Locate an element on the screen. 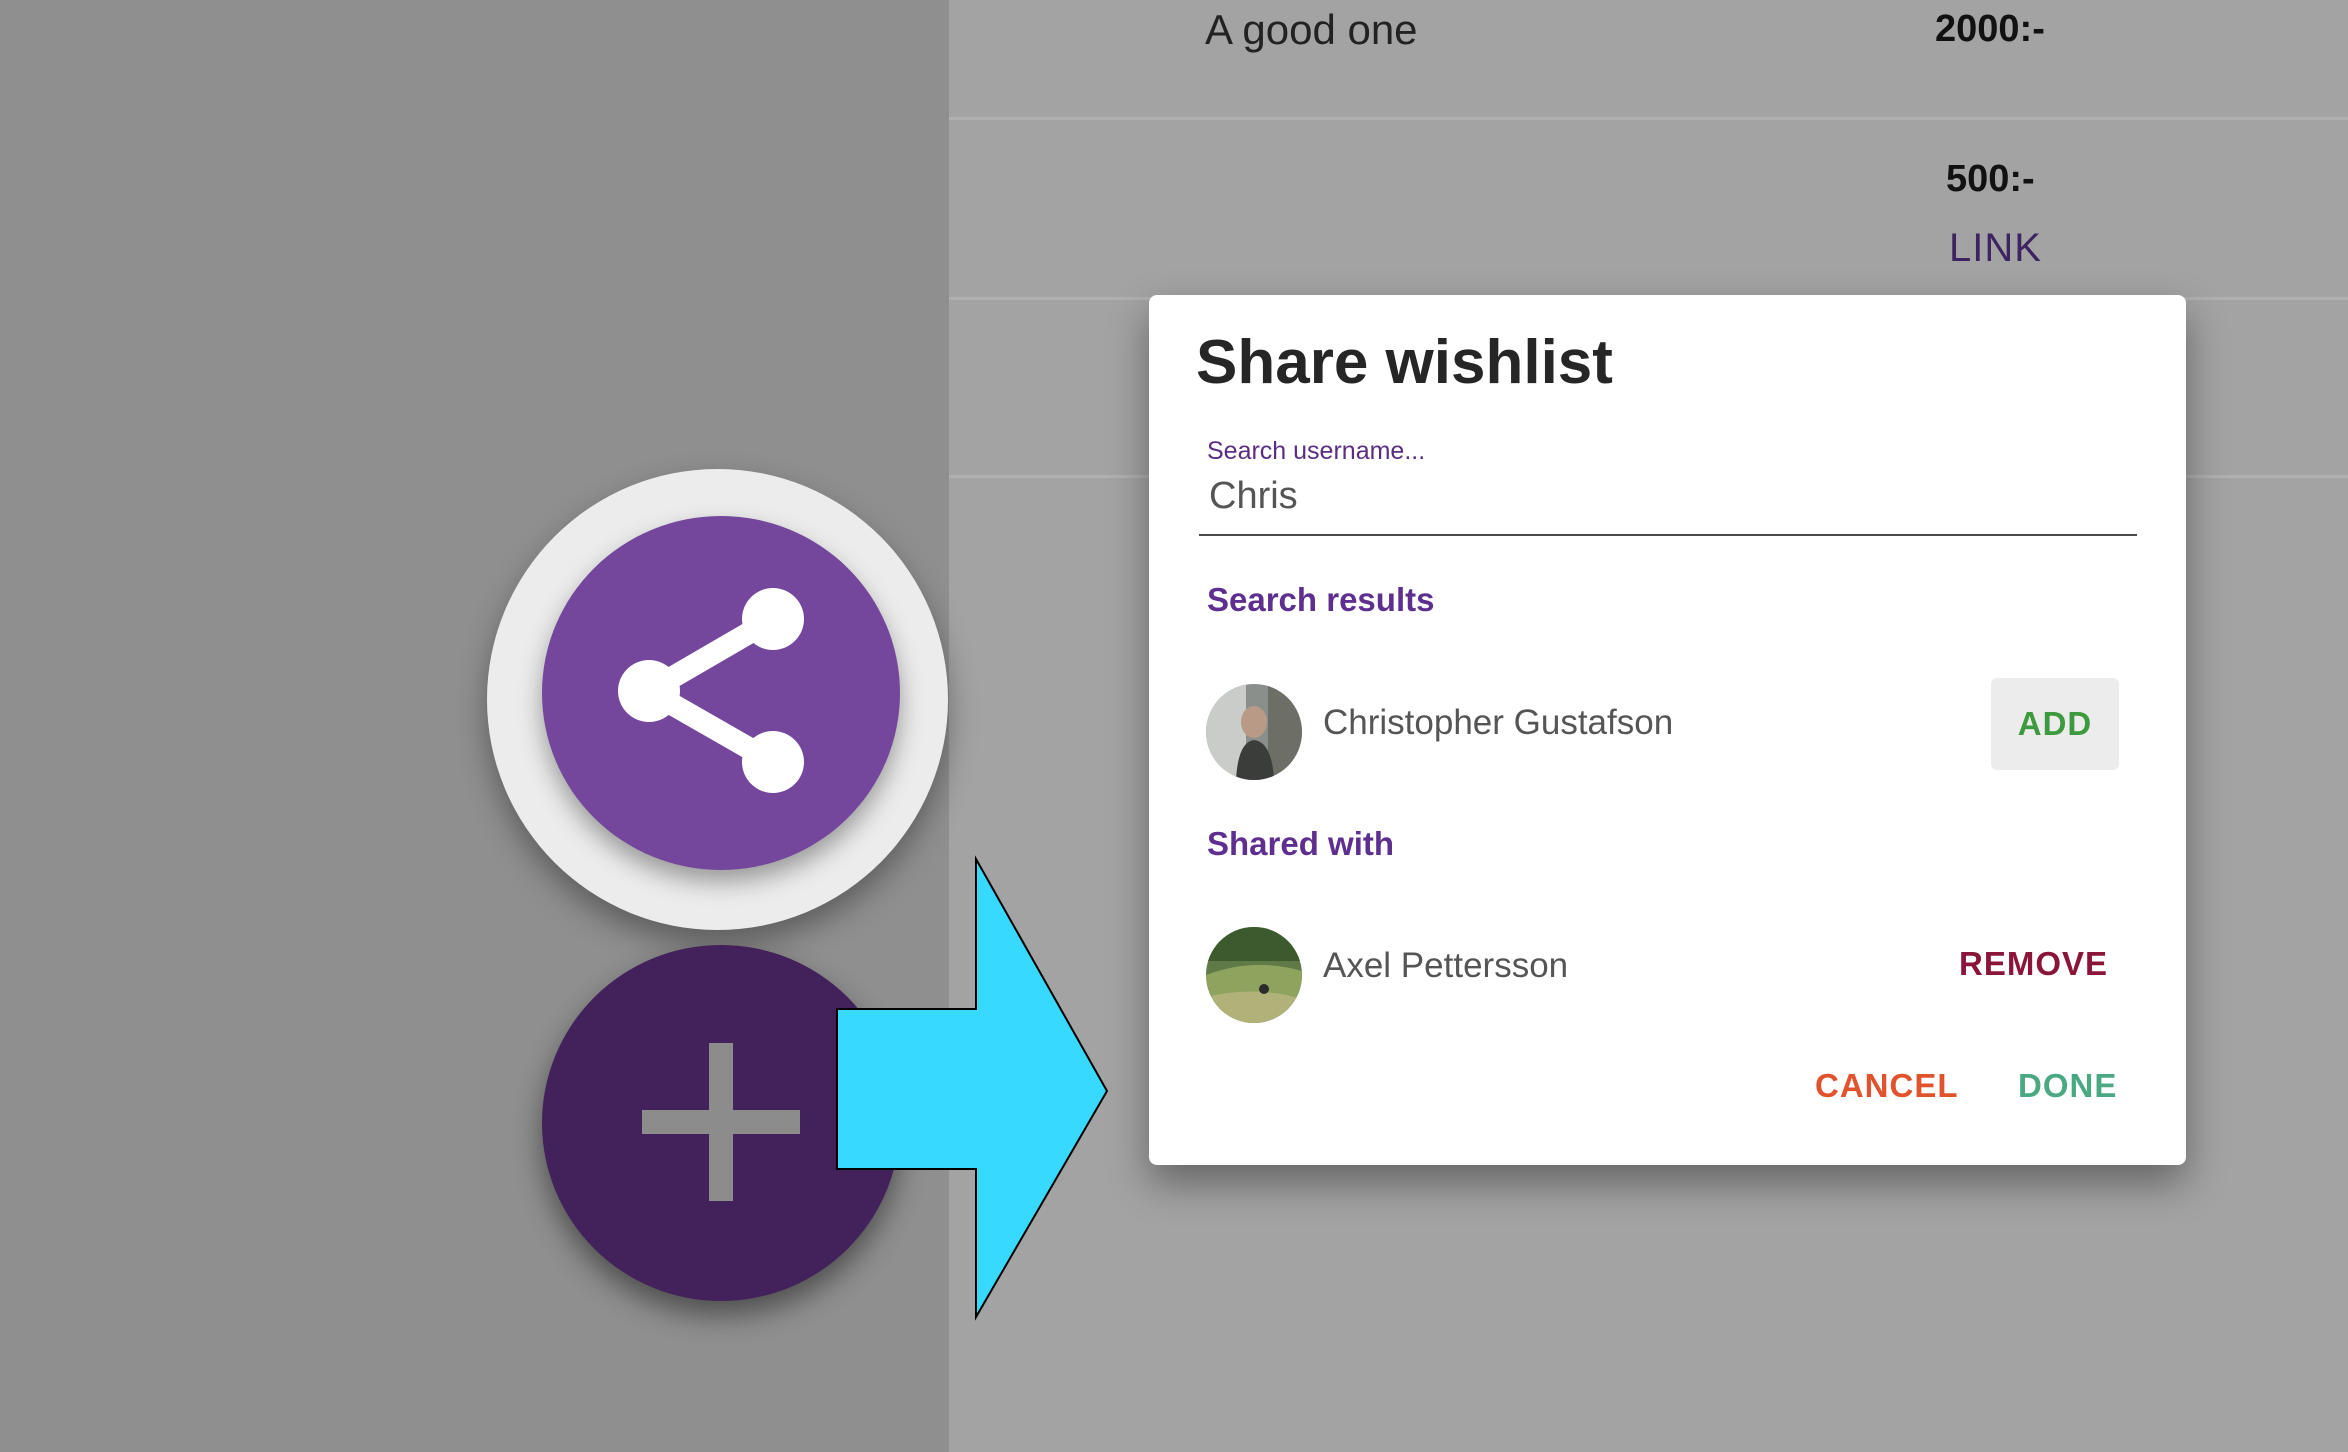 This screenshot has height=1452, width=2348. search-results-heading: Search results is located at coordinates (1321, 599).